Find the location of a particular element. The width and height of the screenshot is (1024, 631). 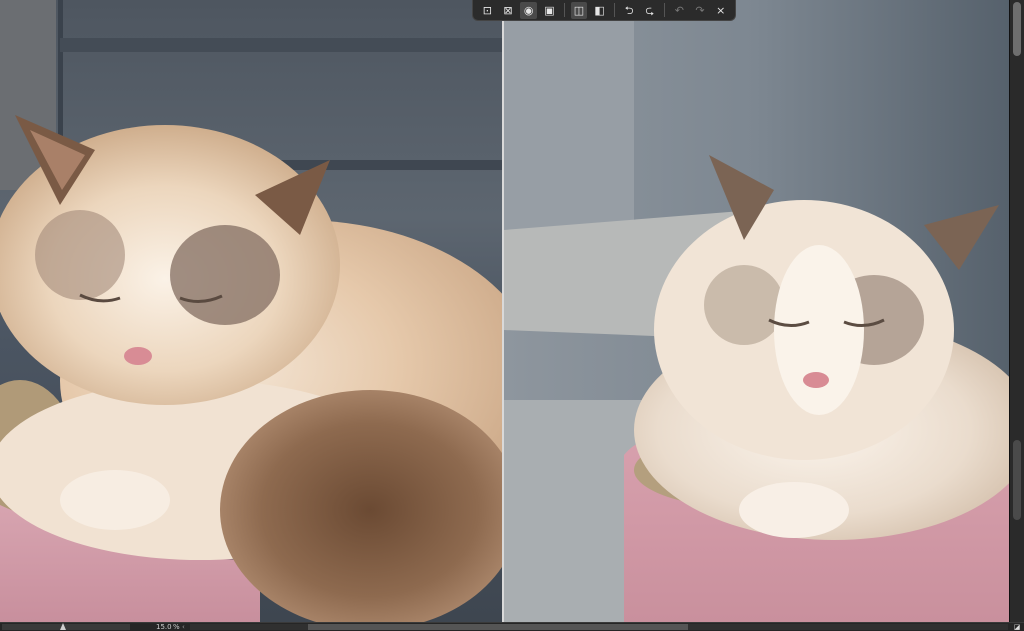

zoom-custom-icon: ▣ is located at coordinates (549, 10).